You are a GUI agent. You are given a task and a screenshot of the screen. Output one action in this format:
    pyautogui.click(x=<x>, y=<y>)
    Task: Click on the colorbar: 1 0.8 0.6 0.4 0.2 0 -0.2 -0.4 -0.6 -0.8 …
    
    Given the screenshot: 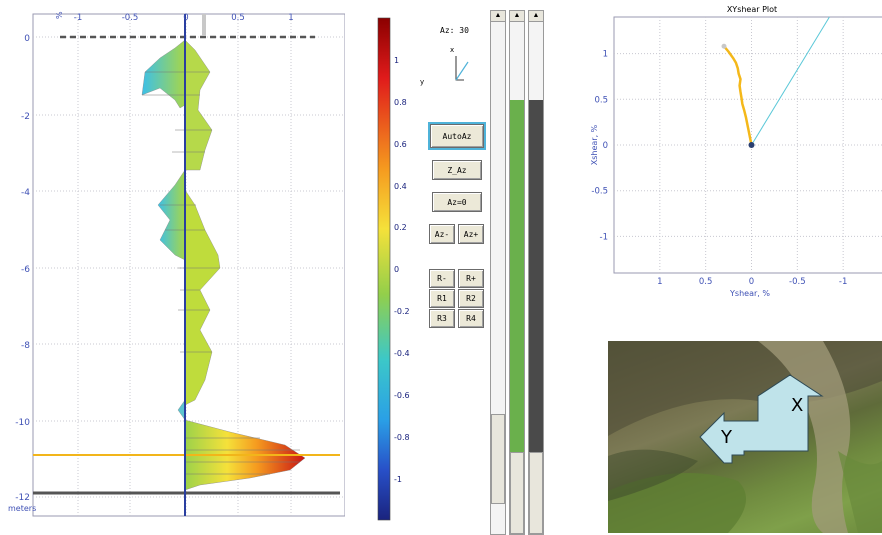 What is the action you would take?
    pyautogui.click(x=393, y=269)
    